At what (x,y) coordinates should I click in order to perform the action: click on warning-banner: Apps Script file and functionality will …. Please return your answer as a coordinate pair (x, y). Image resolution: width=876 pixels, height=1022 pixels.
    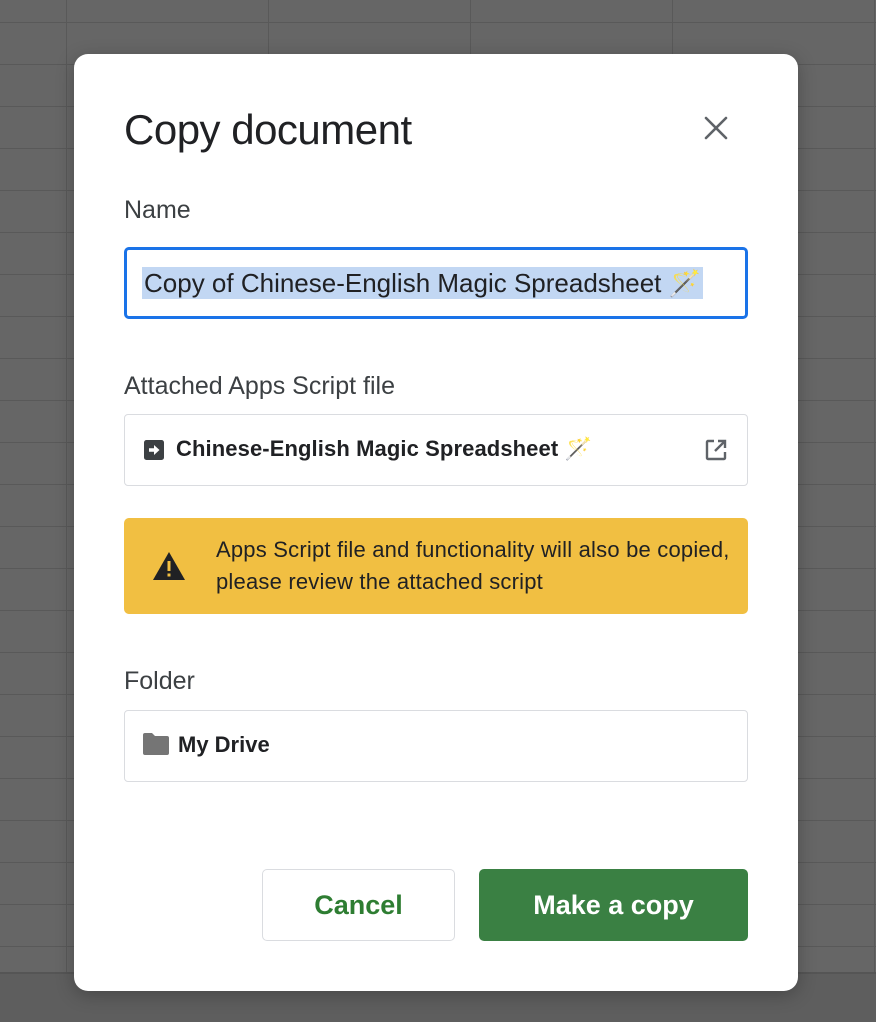
    Looking at the image, I should click on (436, 566).